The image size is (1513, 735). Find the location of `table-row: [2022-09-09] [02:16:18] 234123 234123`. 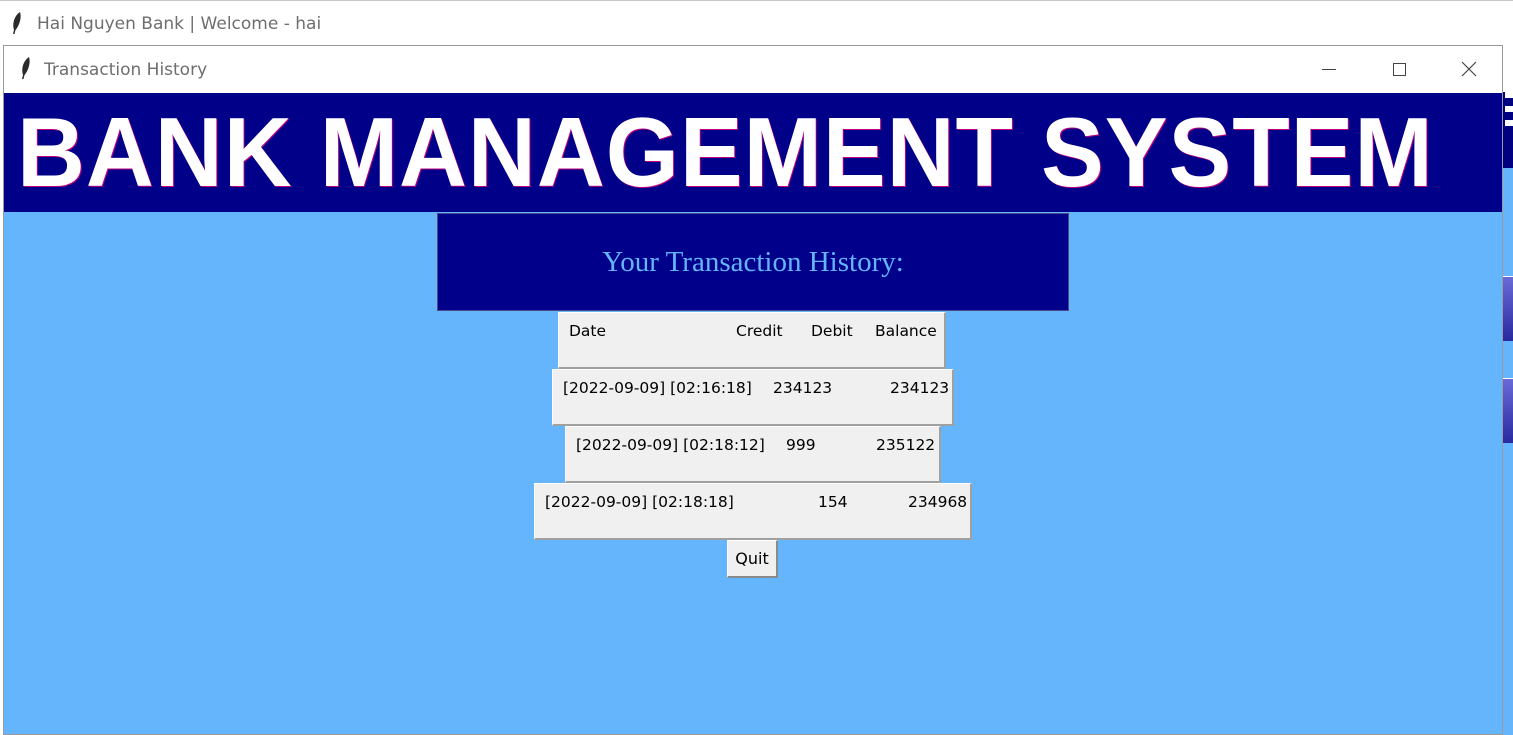

table-row: [2022-09-09] [02:16:18] 234123 234123 is located at coordinates (753, 397).